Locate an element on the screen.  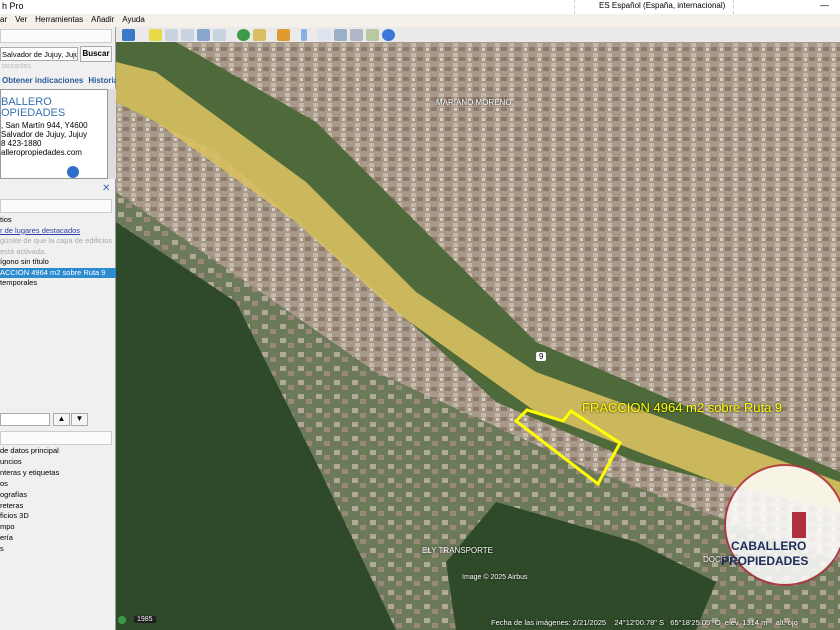
place-label: ELY TRANSPORTE is located at coordinates (457, 550).